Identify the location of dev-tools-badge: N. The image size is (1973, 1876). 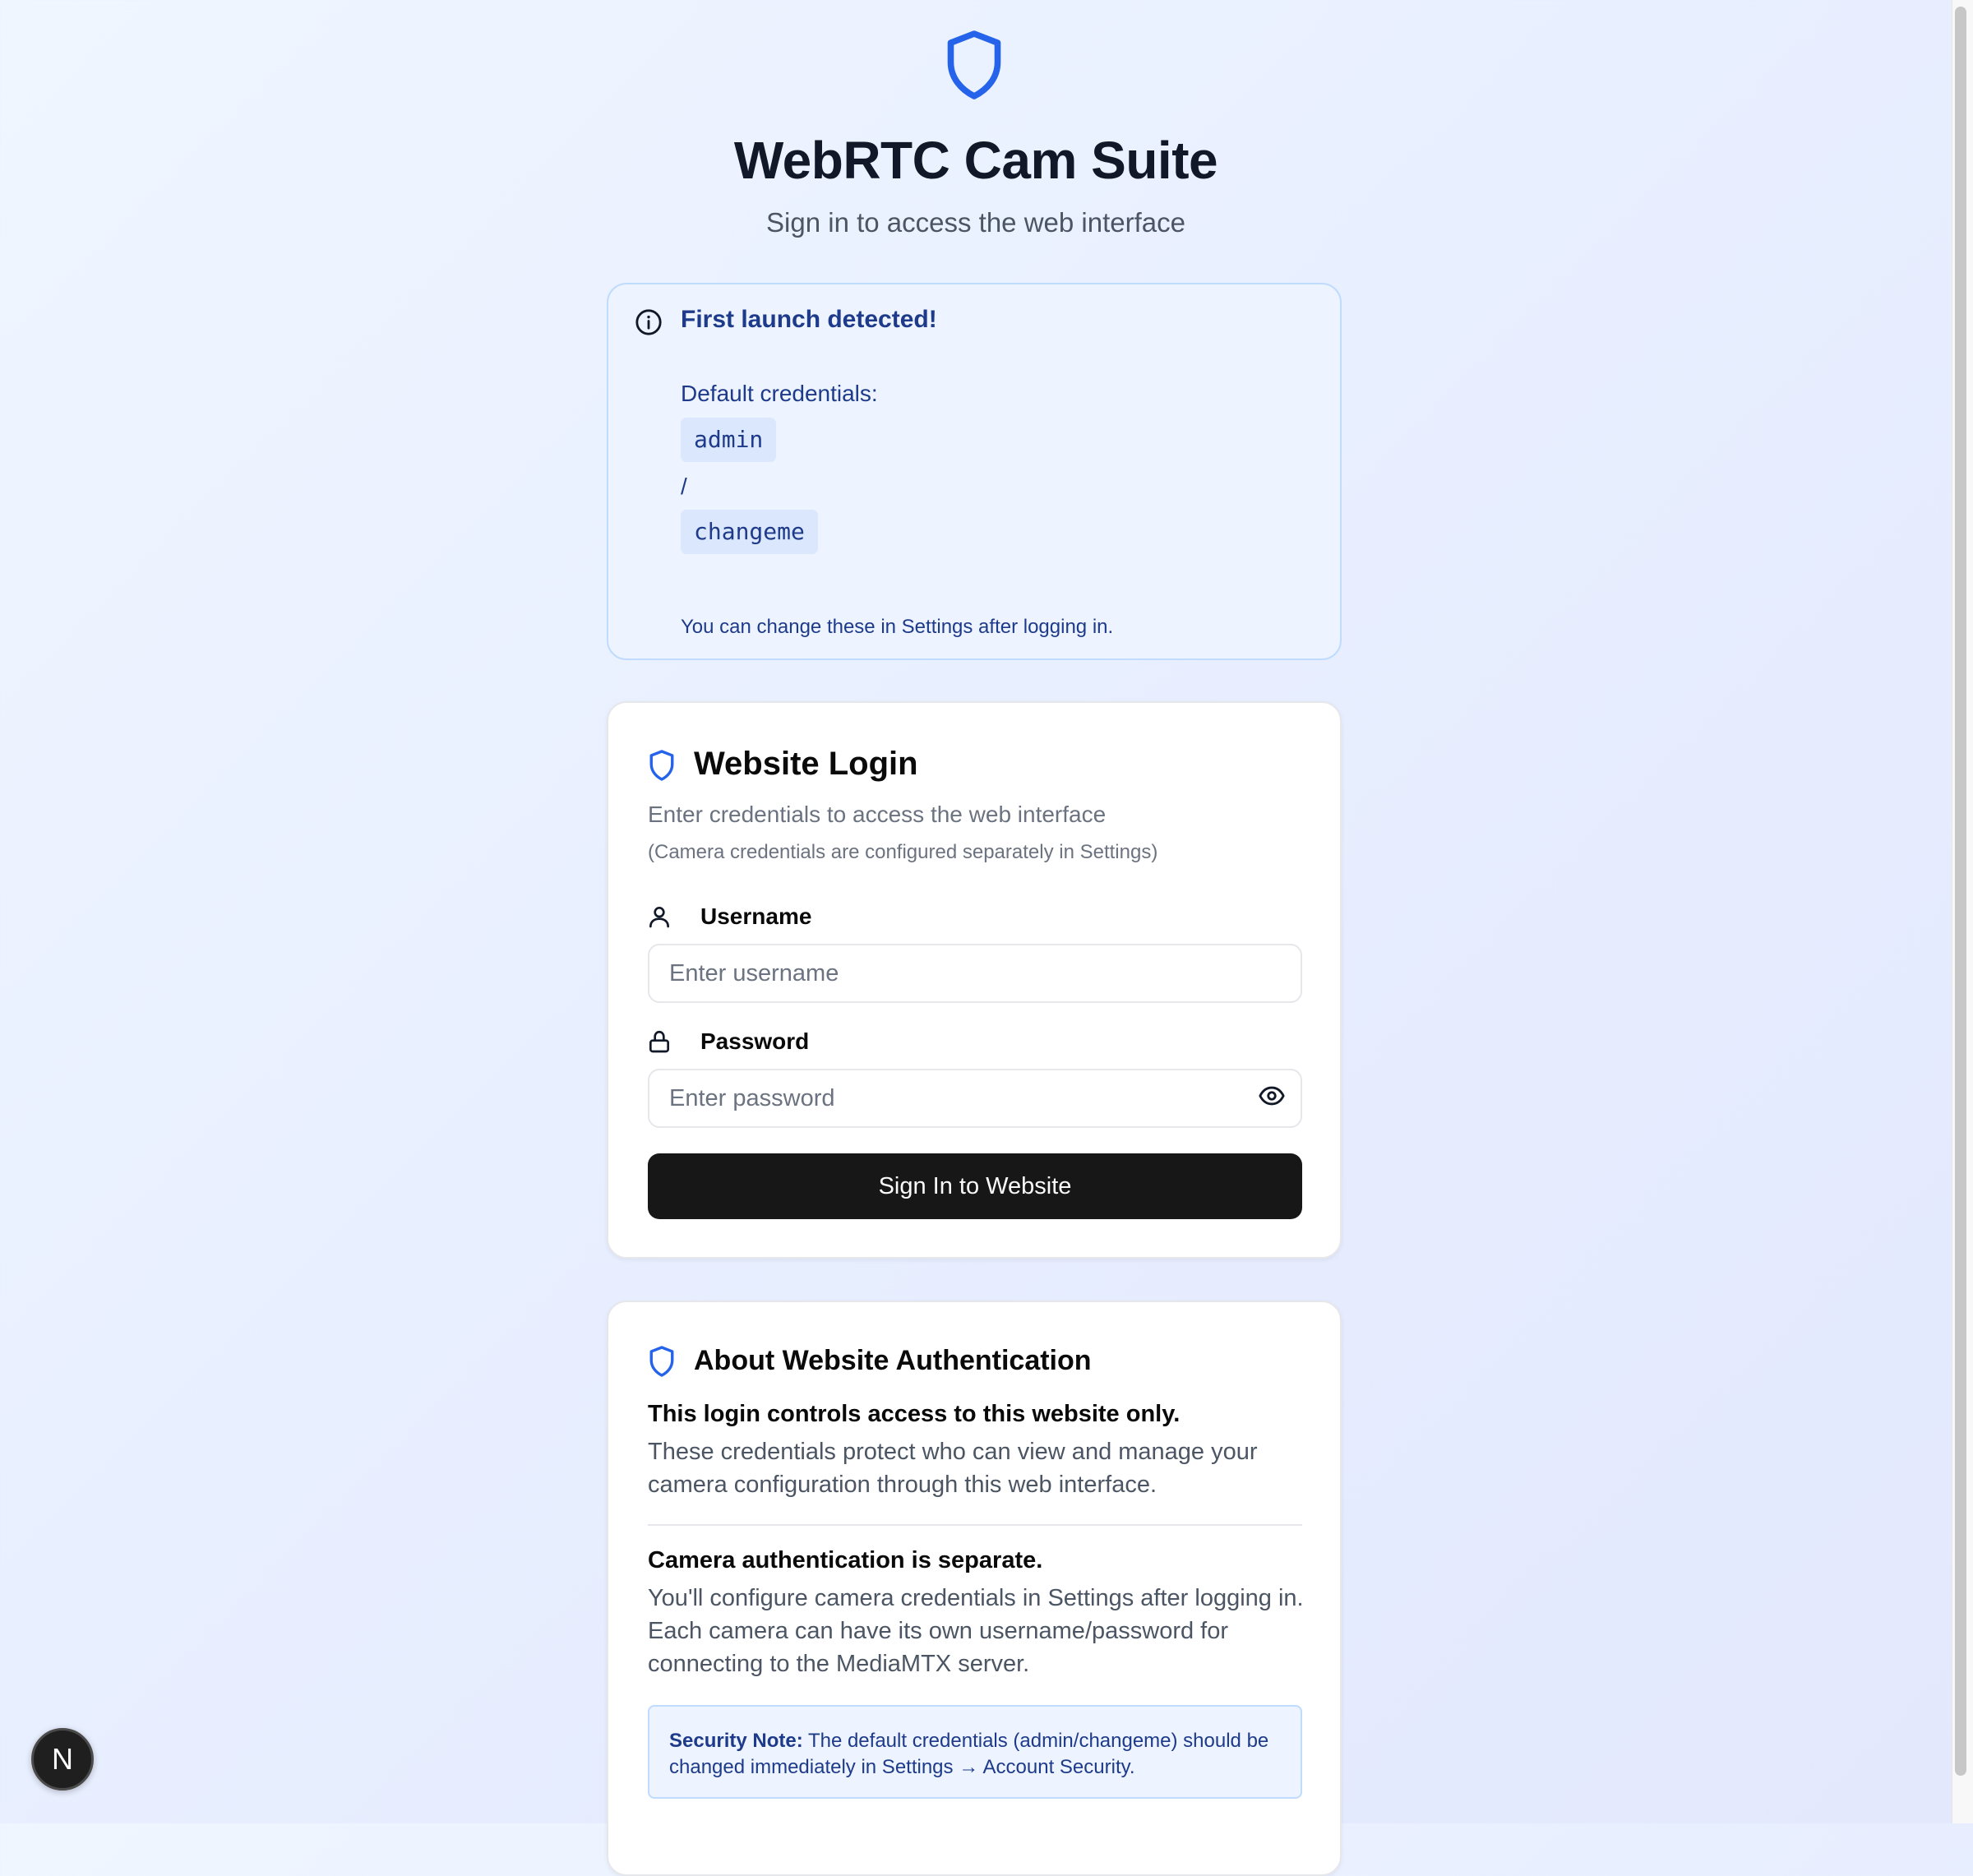
(62, 1760).